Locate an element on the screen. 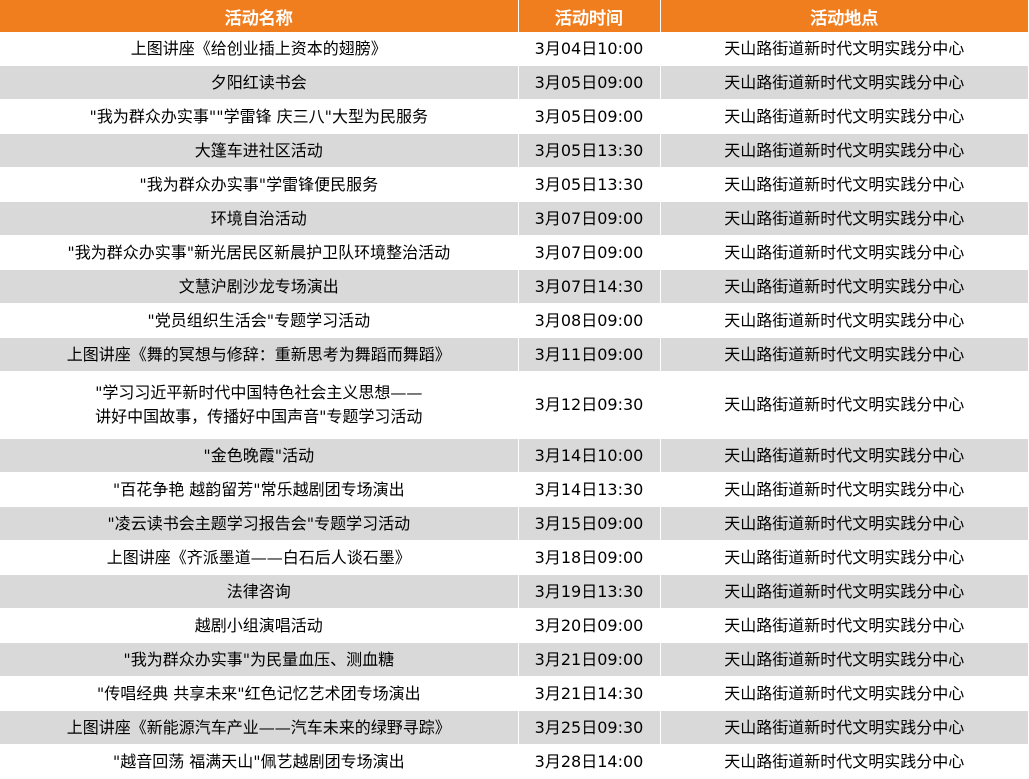 The width and height of the screenshot is (1029, 779). activity-name-cell: "我为群众办实事"新光居民区新晨护卫队环境整治活动 is located at coordinates (259, 252).